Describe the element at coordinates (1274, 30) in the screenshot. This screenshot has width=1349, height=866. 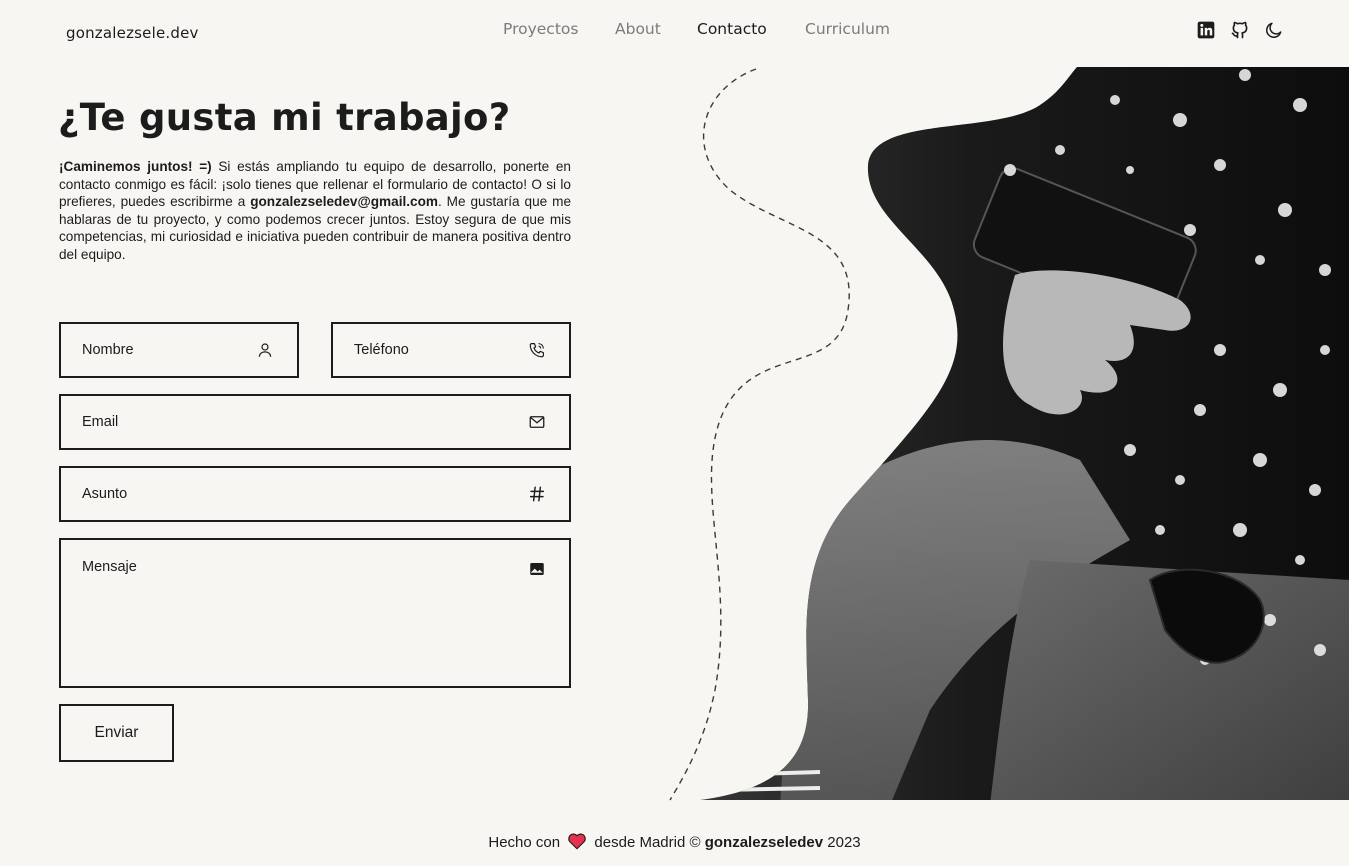
I see `moon-icon` at that location.